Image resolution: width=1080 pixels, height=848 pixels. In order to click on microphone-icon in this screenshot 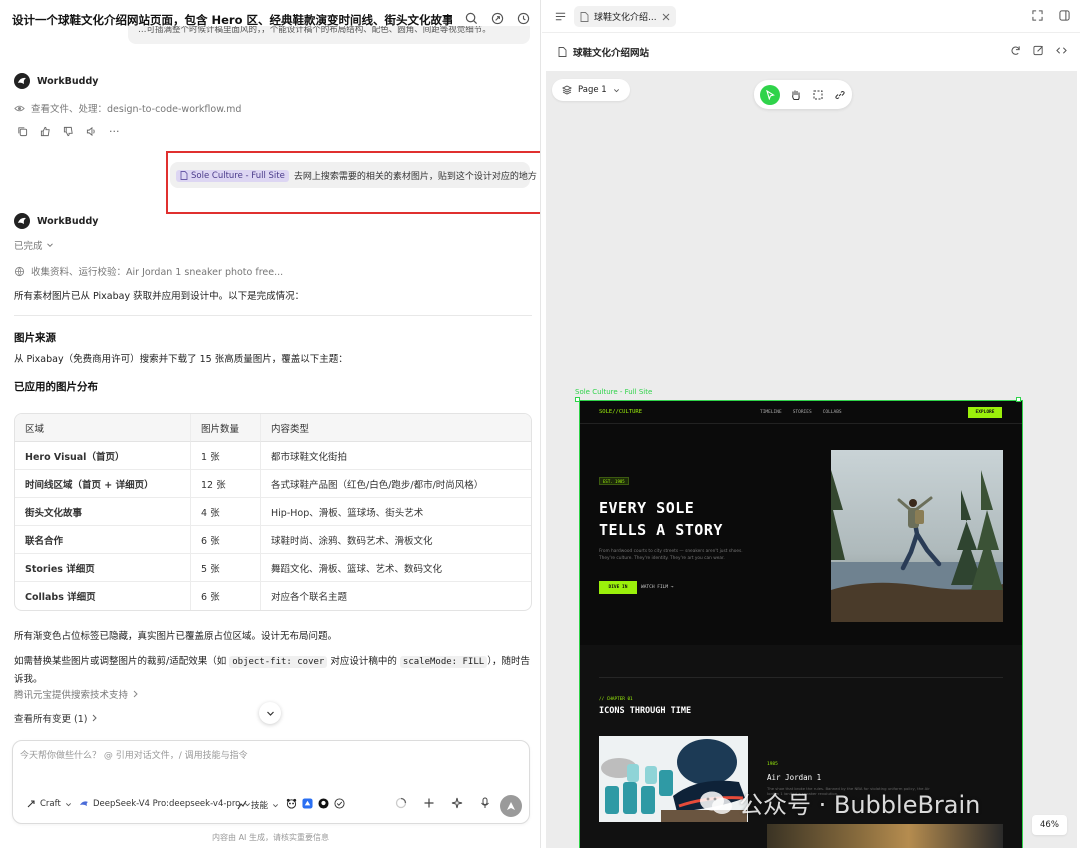, I will do `click(485, 803)`.